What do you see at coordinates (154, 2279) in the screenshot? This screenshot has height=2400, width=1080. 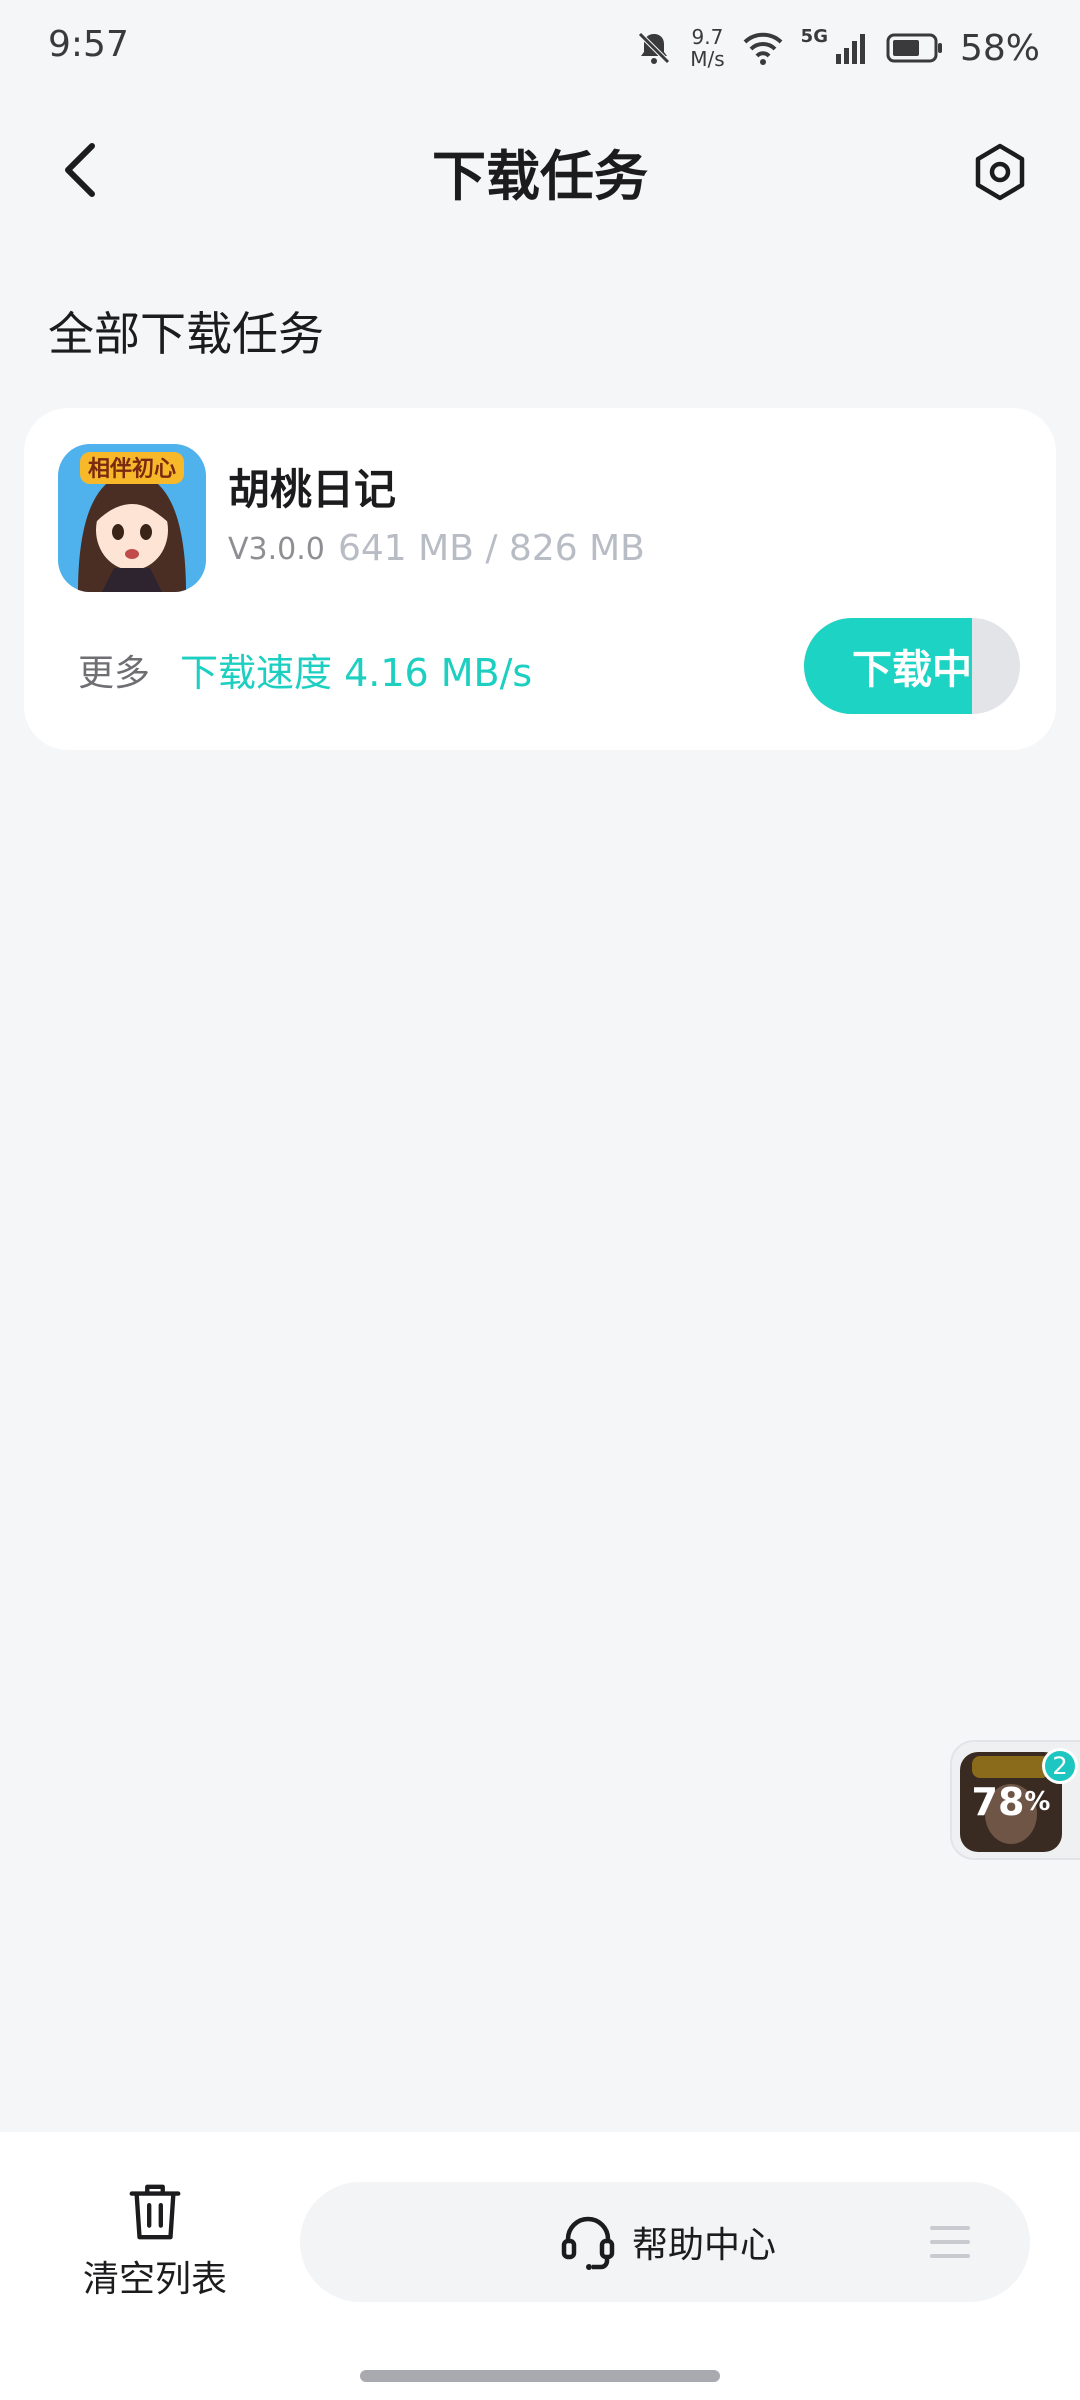 I see `clear-list-label: 清空列表` at bounding box center [154, 2279].